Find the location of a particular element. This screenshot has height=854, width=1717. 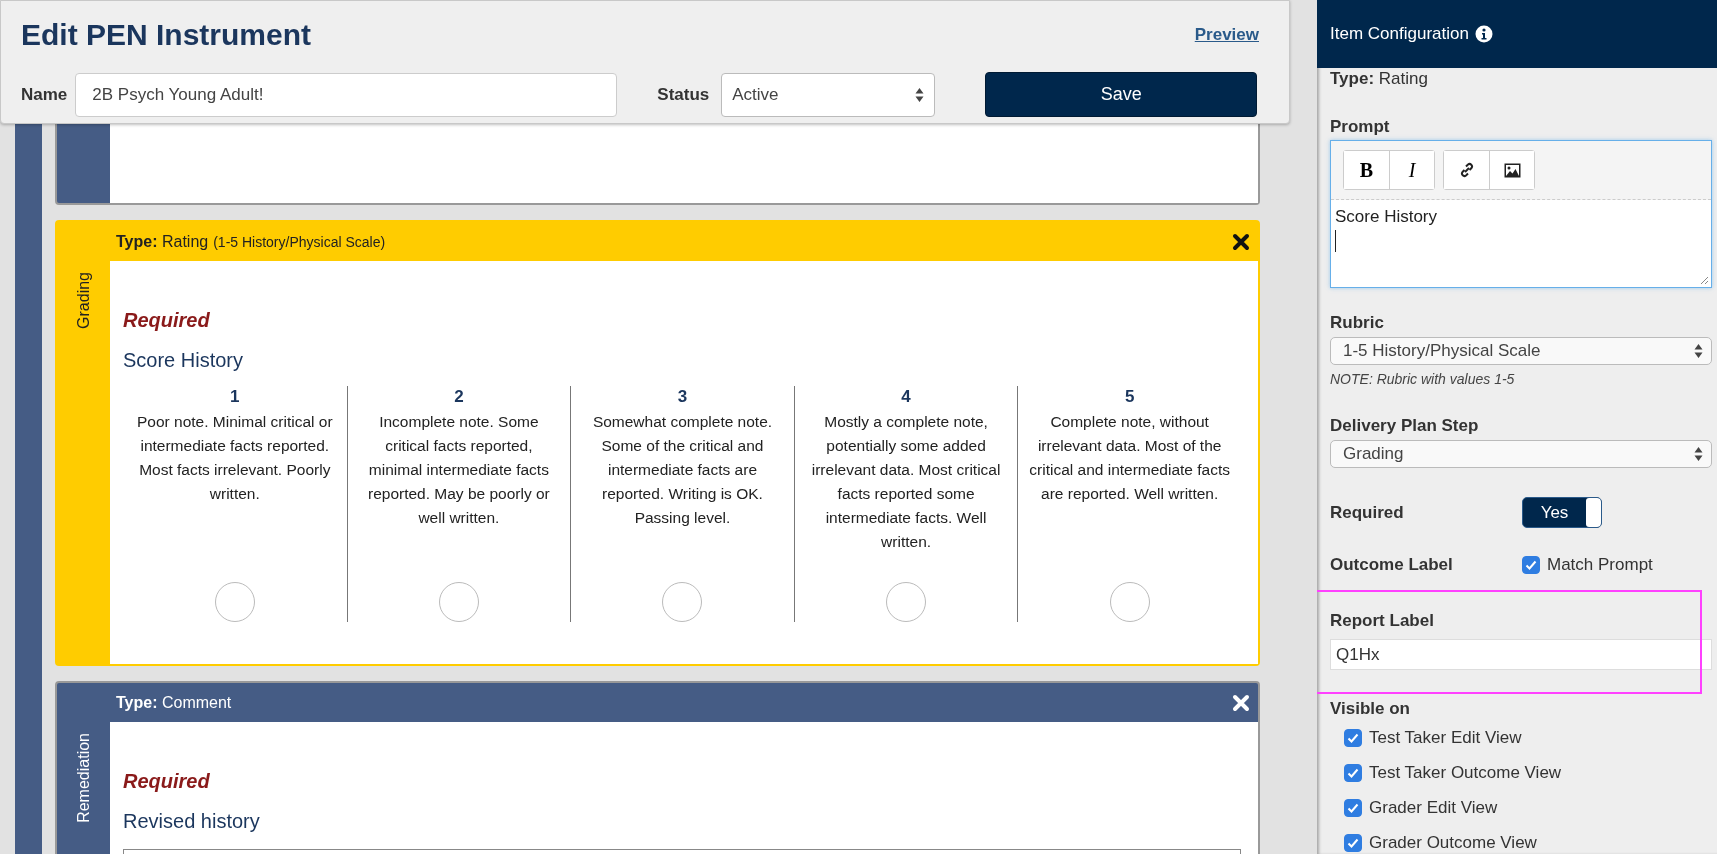

step-label: Remediation is located at coordinates (83, 778).